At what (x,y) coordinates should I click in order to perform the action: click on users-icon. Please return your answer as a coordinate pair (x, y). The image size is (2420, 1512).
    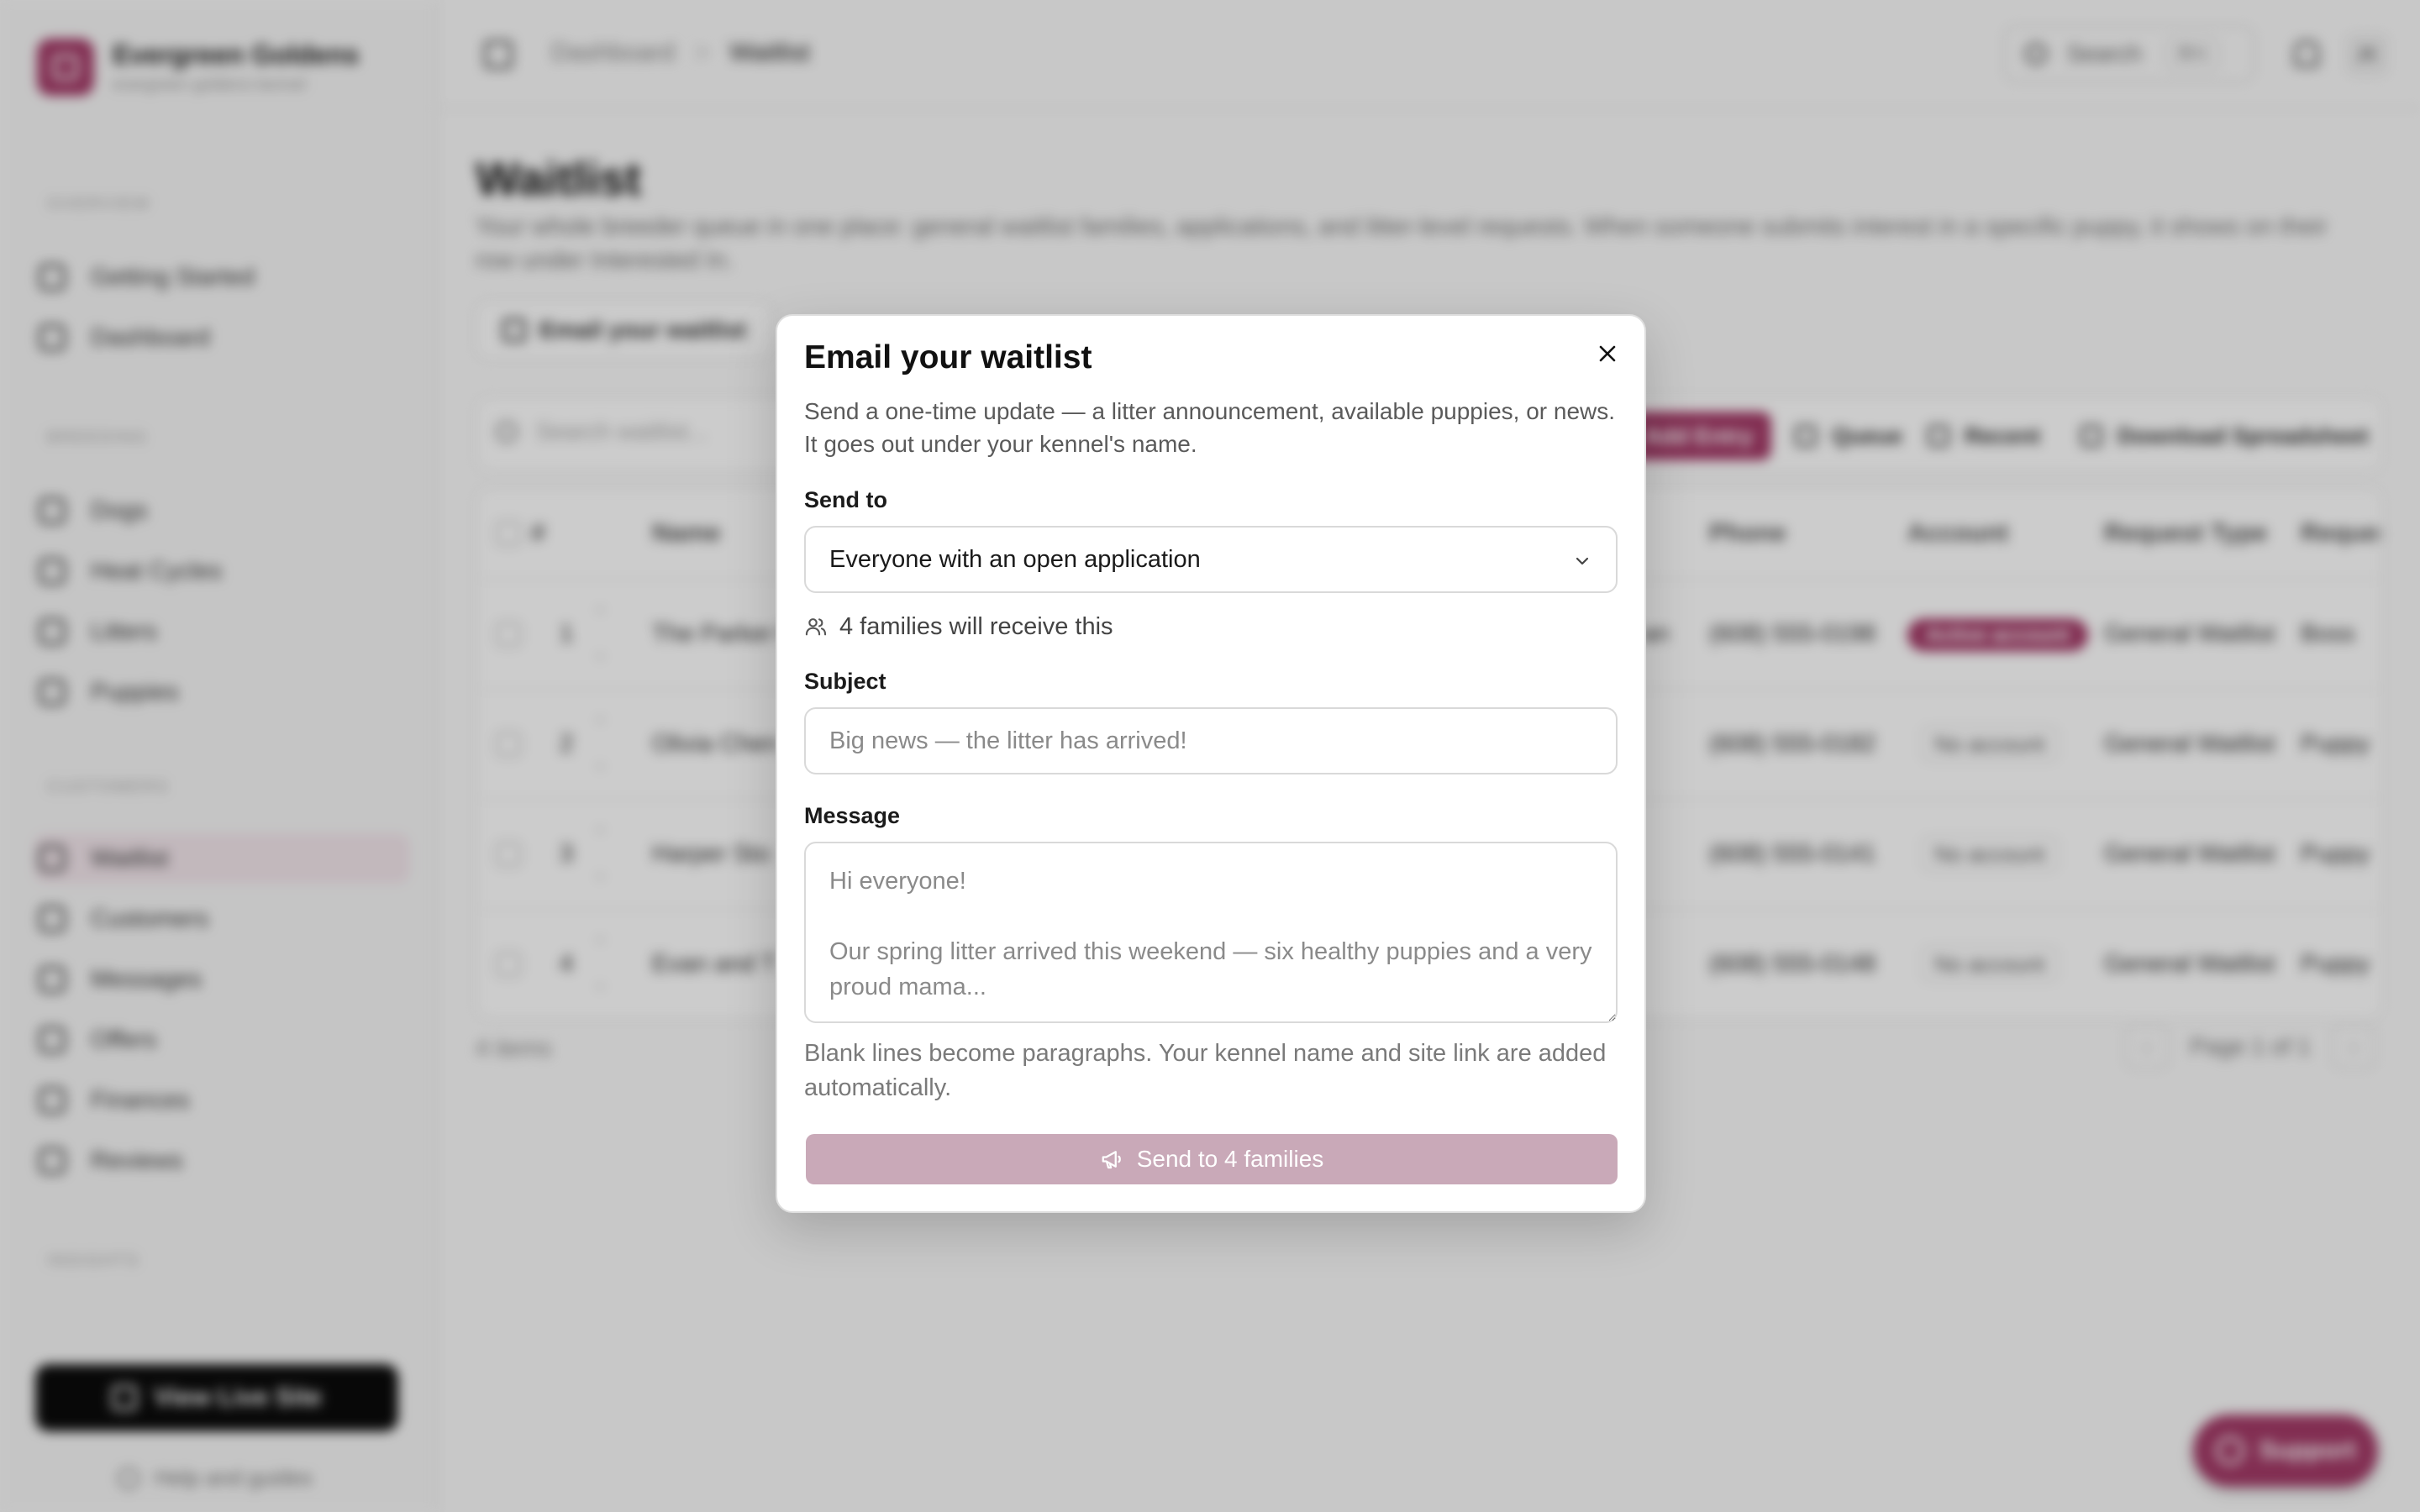
    Looking at the image, I should click on (816, 627).